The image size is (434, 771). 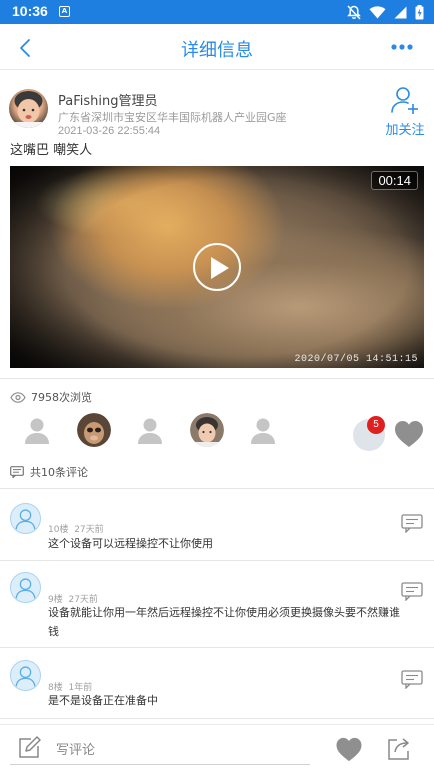 I want to click on nav-bar: 详细信息, so click(x=217, y=47).